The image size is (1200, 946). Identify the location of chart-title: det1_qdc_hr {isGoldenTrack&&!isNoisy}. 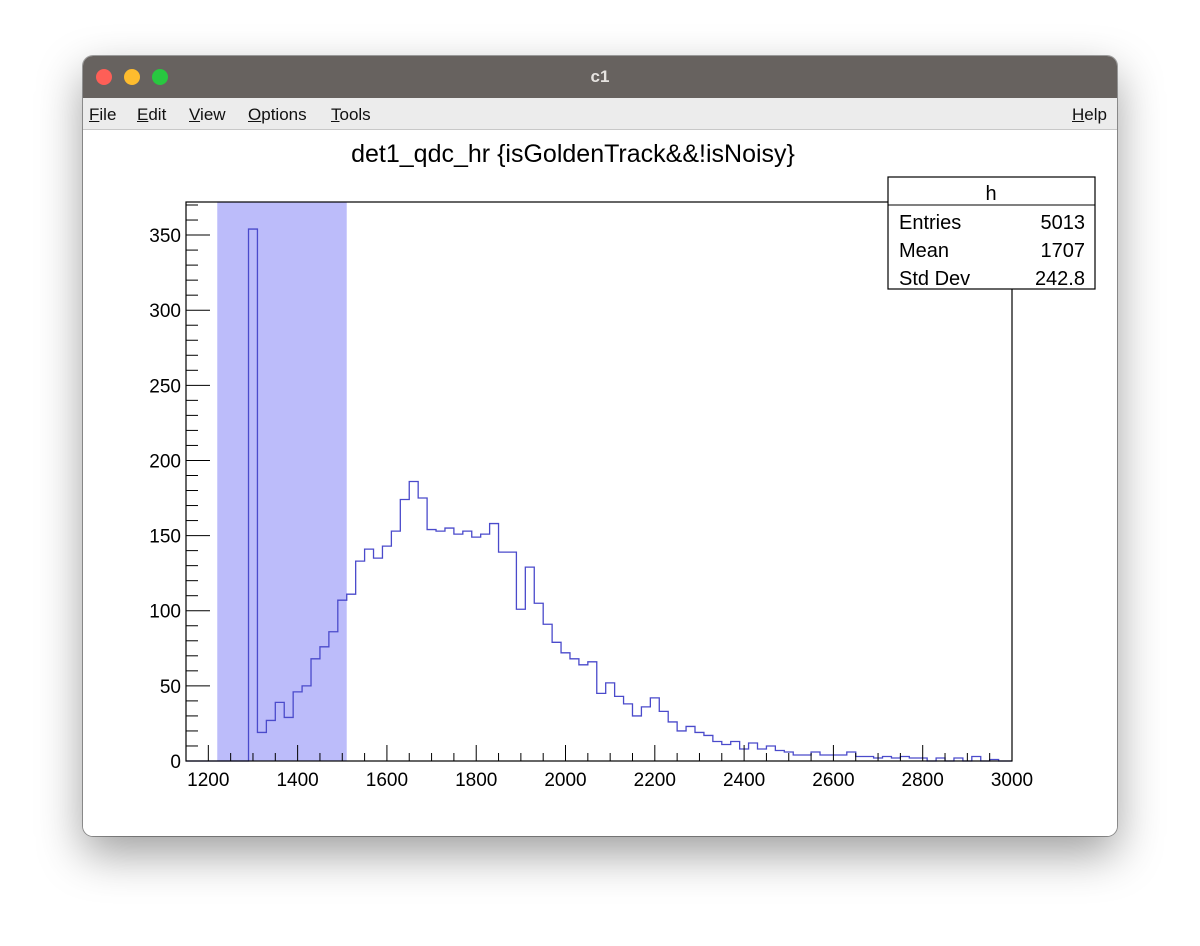
(573, 154).